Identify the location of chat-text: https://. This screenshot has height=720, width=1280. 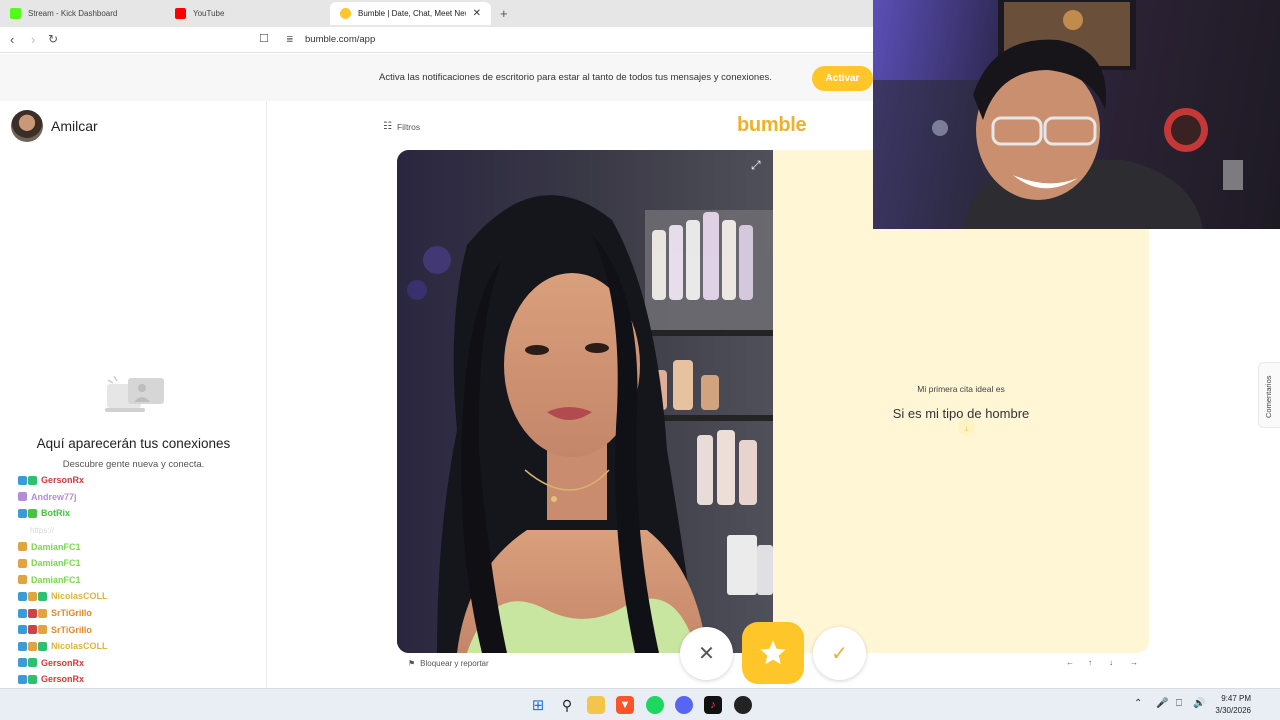
(42, 530).